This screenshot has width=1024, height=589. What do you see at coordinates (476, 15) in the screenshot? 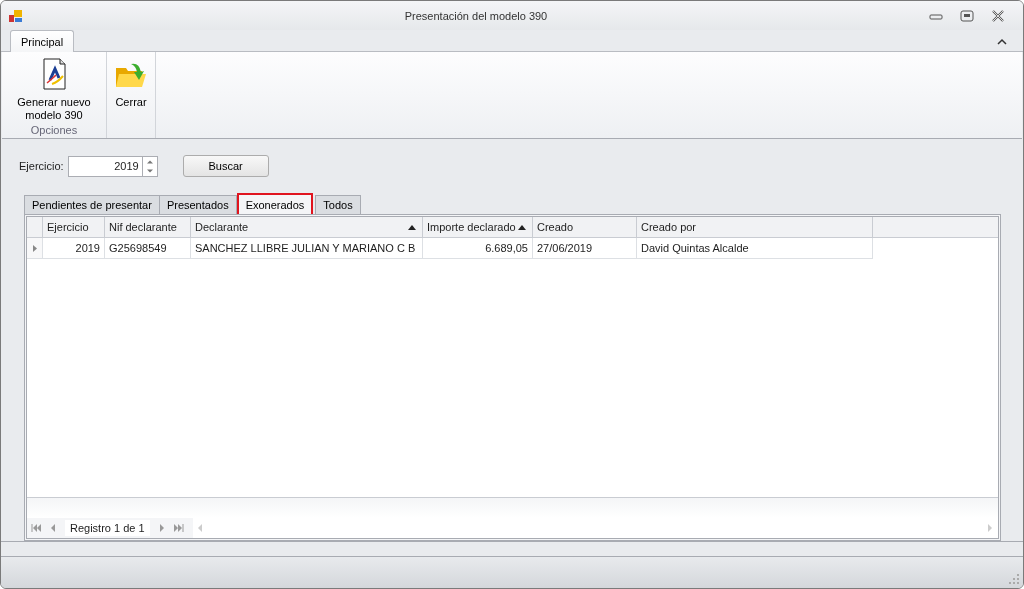
I see `window-title: Presentación del modelo 390` at bounding box center [476, 15].